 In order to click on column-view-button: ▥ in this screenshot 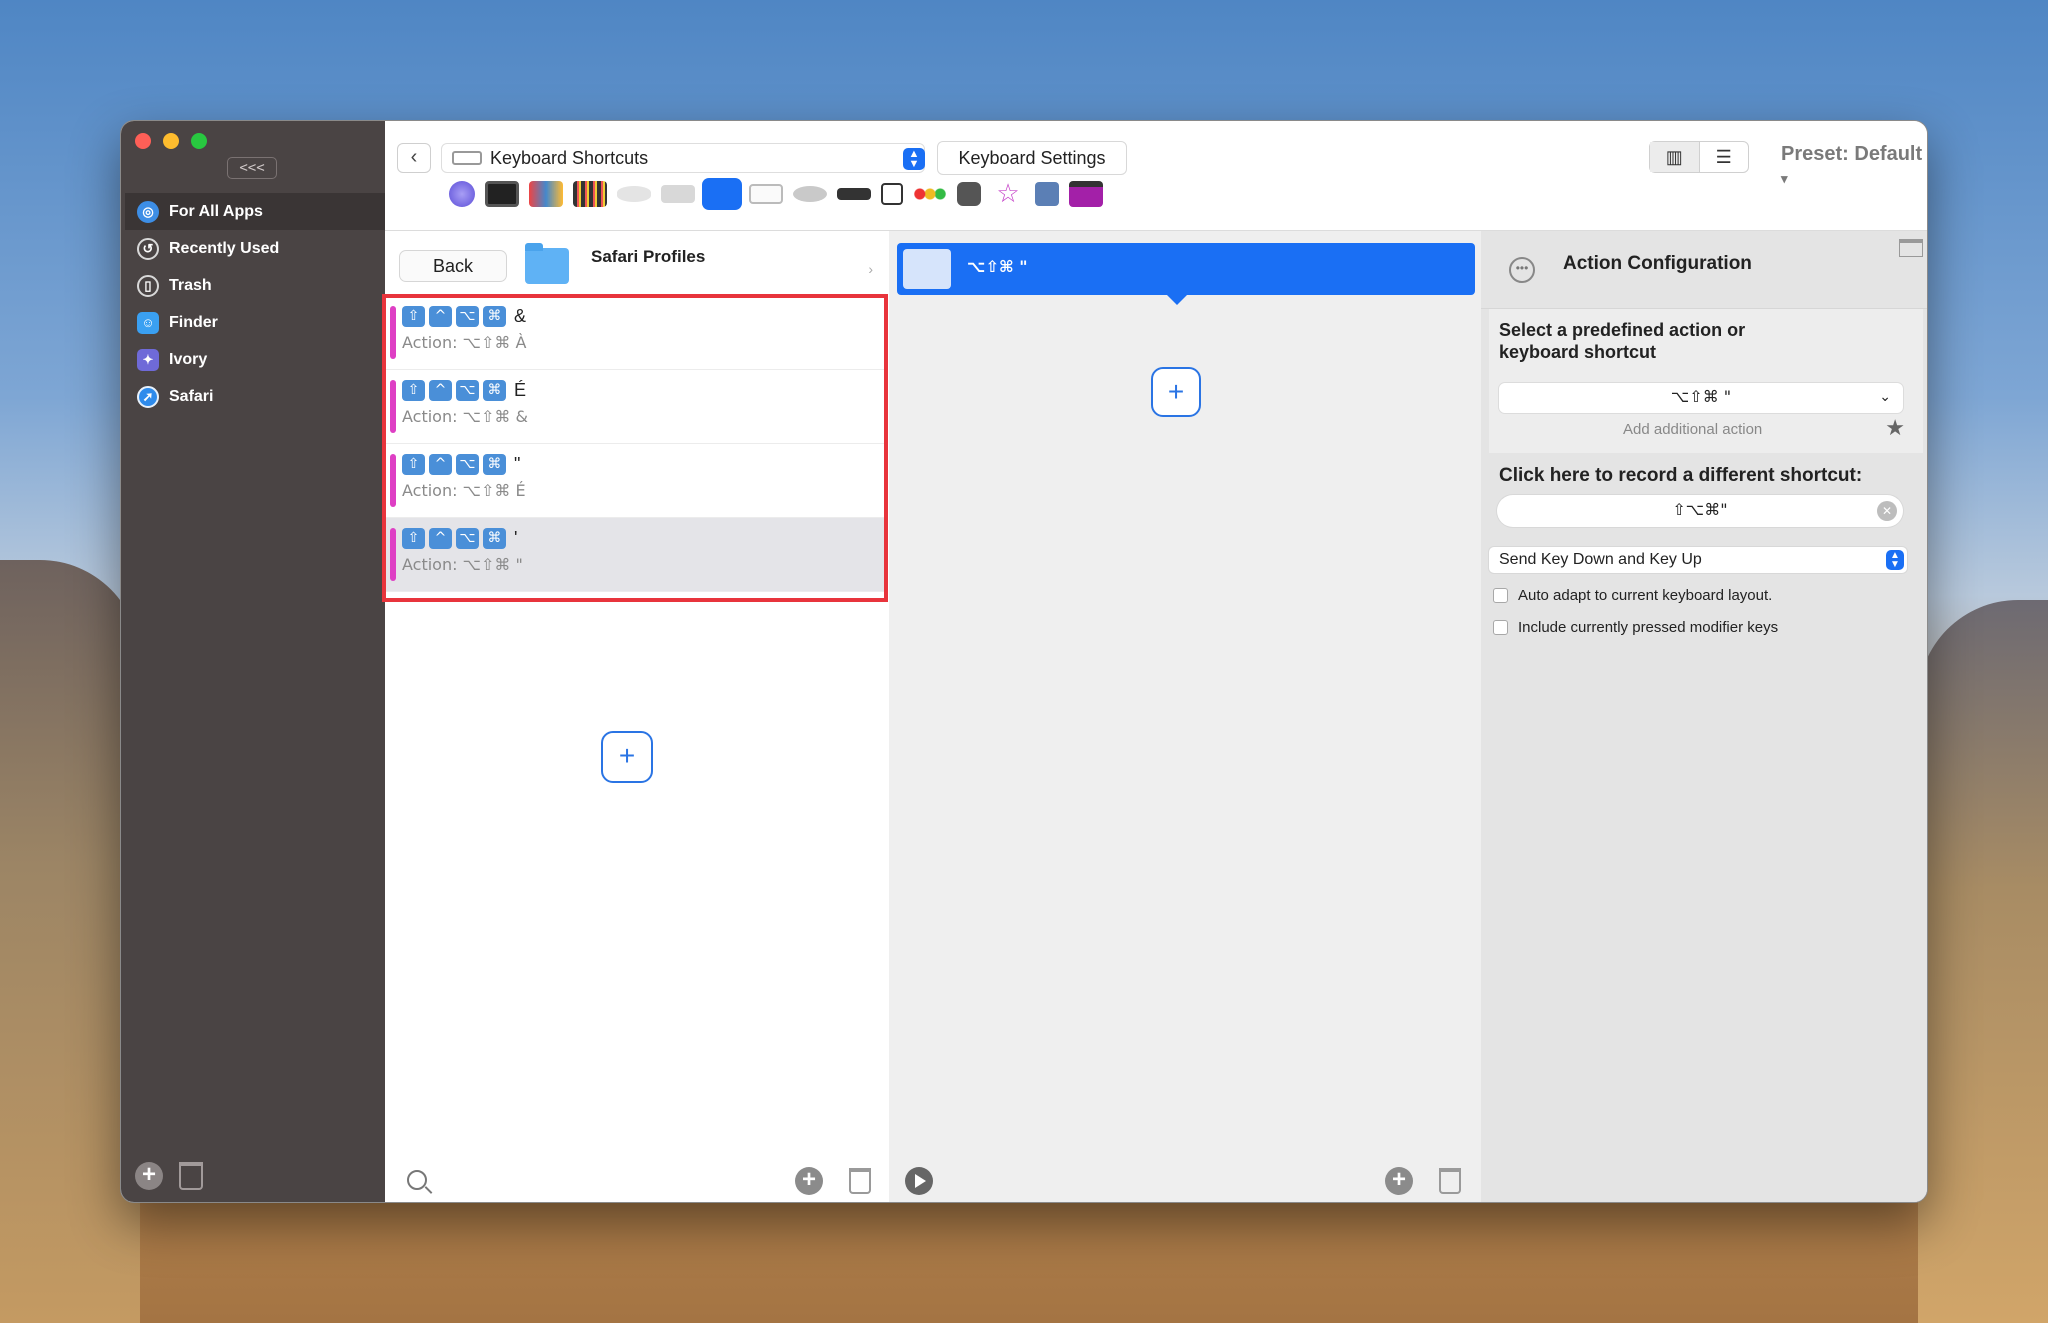, I will do `click(1675, 157)`.